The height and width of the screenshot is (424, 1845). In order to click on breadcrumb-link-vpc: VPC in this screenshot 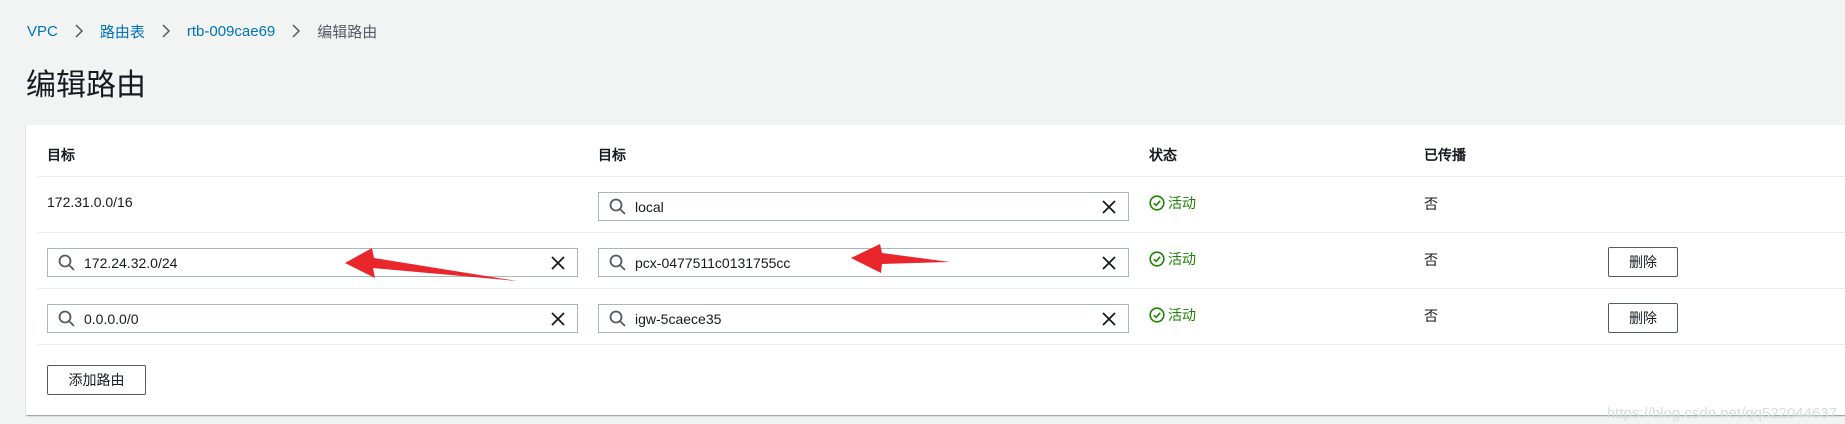, I will do `click(42, 31)`.